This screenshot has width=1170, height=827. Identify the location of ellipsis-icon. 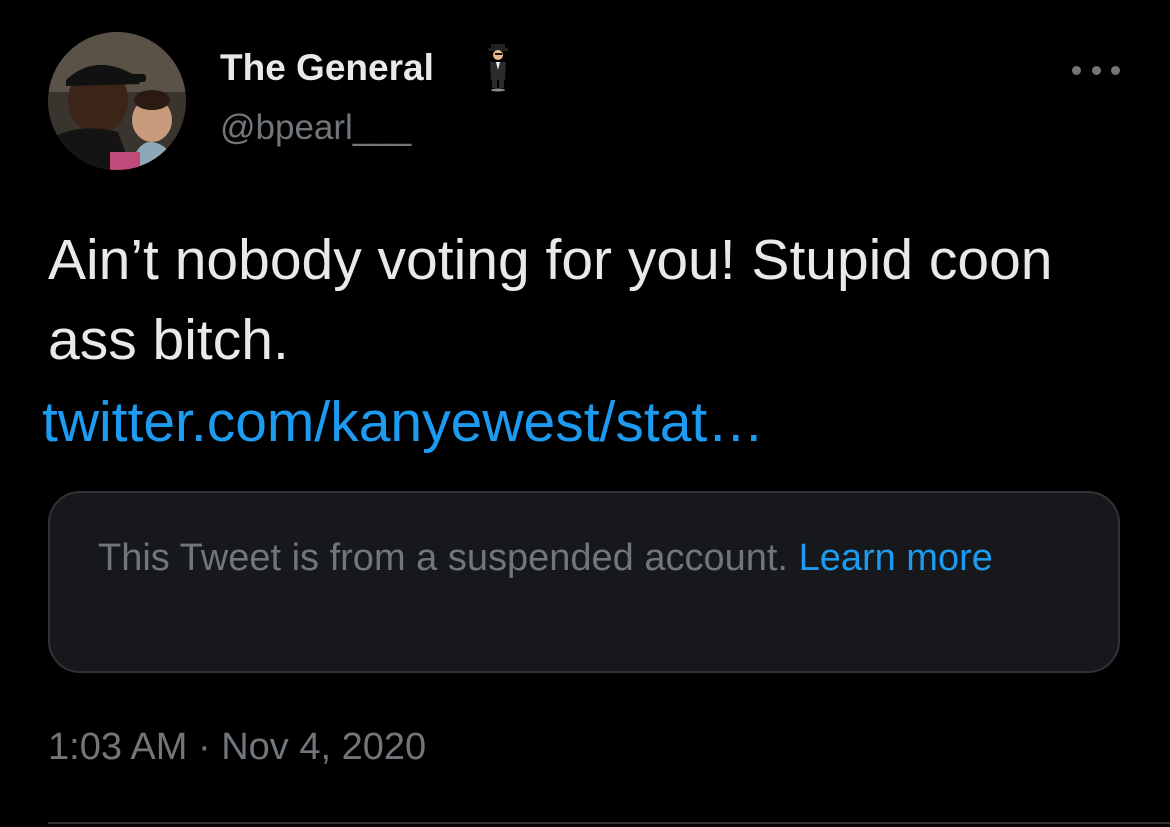
(1096, 70).